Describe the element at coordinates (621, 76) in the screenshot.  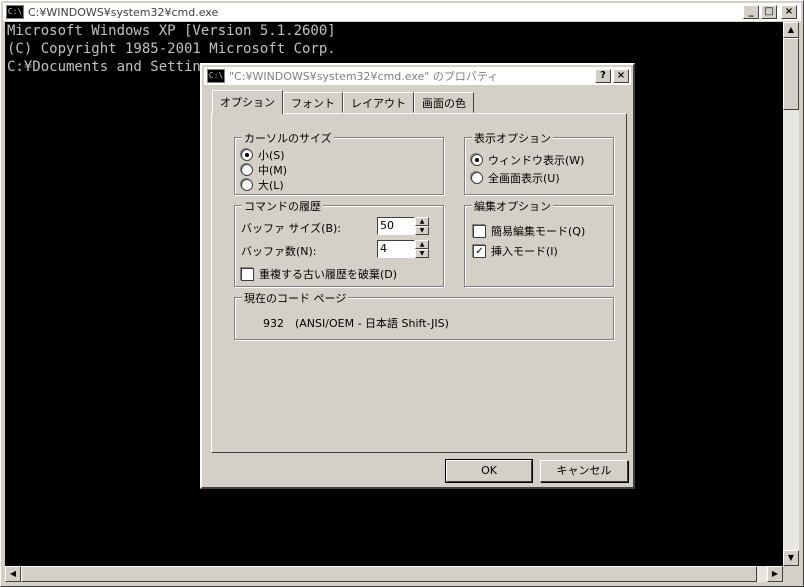
I see `dialog-close-button: ×` at that location.